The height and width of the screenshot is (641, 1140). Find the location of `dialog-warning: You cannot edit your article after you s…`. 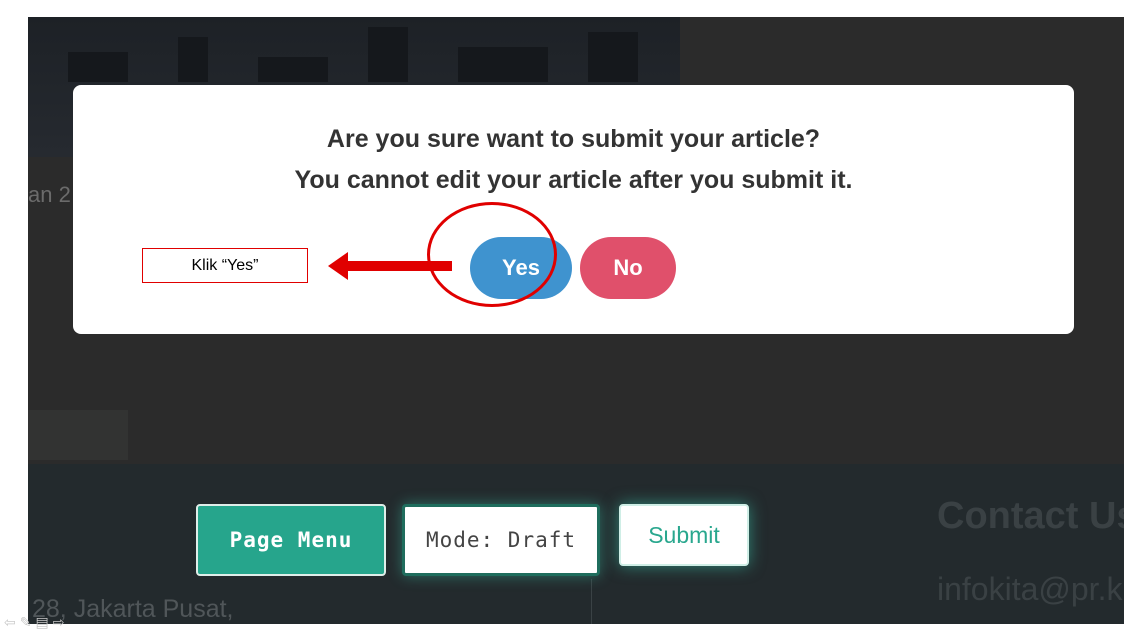

dialog-warning: You cannot edit your article after you s… is located at coordinates (573, 180).